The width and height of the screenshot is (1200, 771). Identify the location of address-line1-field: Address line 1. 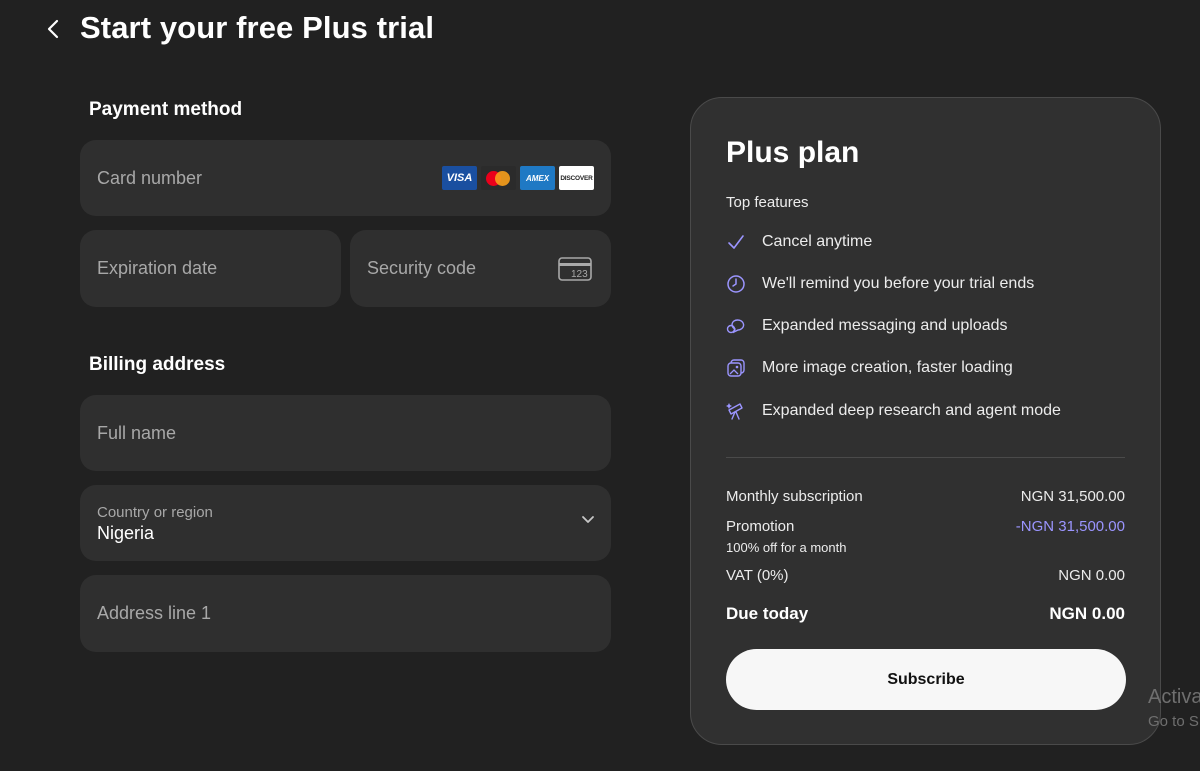
(345, 613).